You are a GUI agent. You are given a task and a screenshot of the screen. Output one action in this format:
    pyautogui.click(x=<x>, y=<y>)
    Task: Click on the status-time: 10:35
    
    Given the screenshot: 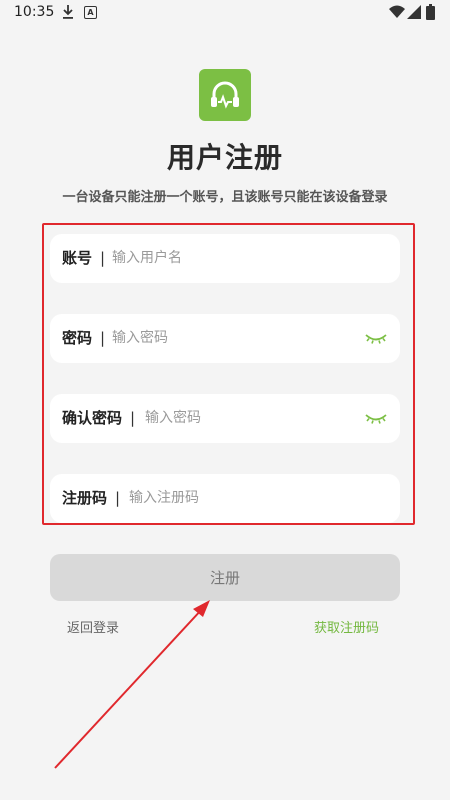 What is the action you would take?
    pyautogui.click(x=34, y=12)
    